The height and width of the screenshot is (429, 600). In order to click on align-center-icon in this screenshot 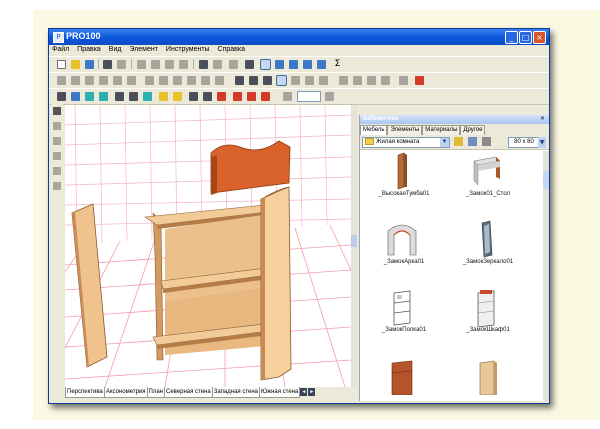, I will do `click(75, 80)`.